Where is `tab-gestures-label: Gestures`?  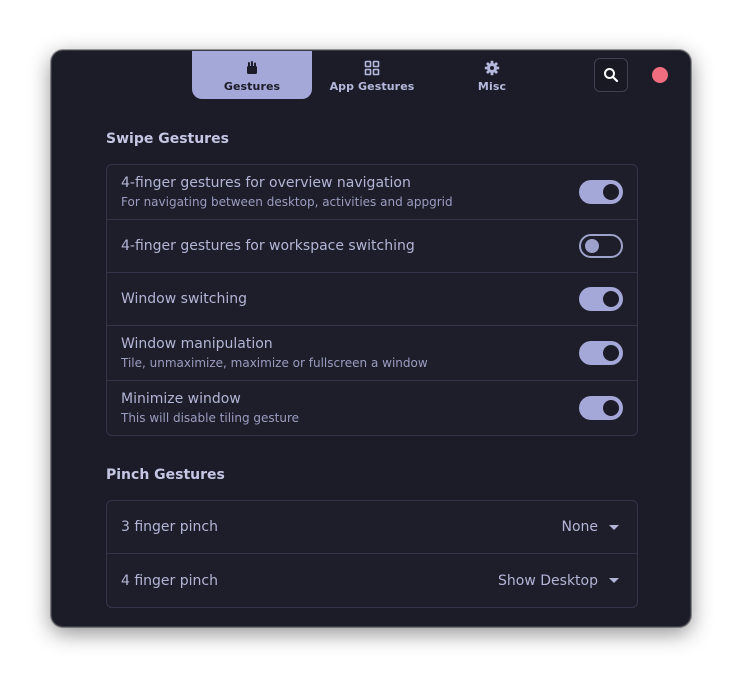 tab-gestures-label: Gestures is located at coordinates (252, 86).